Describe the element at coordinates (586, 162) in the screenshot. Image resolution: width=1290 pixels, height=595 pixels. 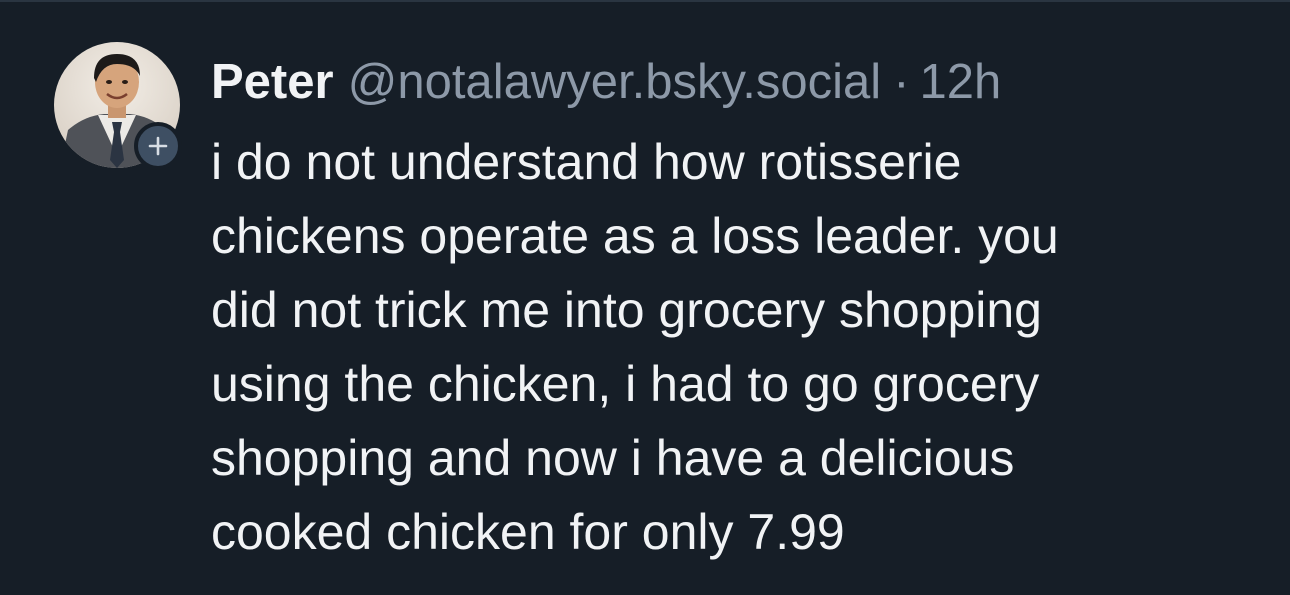
I see `post-text-line: i do not understand how rotisserie` at that location.